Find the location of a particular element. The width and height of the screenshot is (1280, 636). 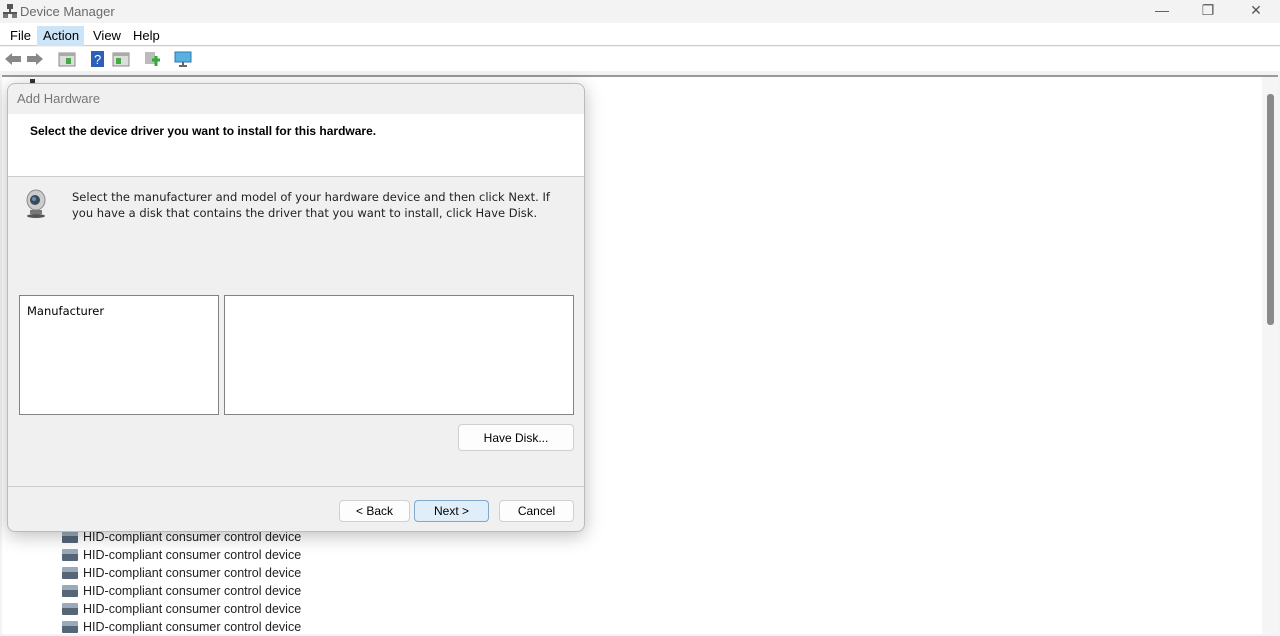

restore-button: ❐ is located at coordinates (1208, 12).